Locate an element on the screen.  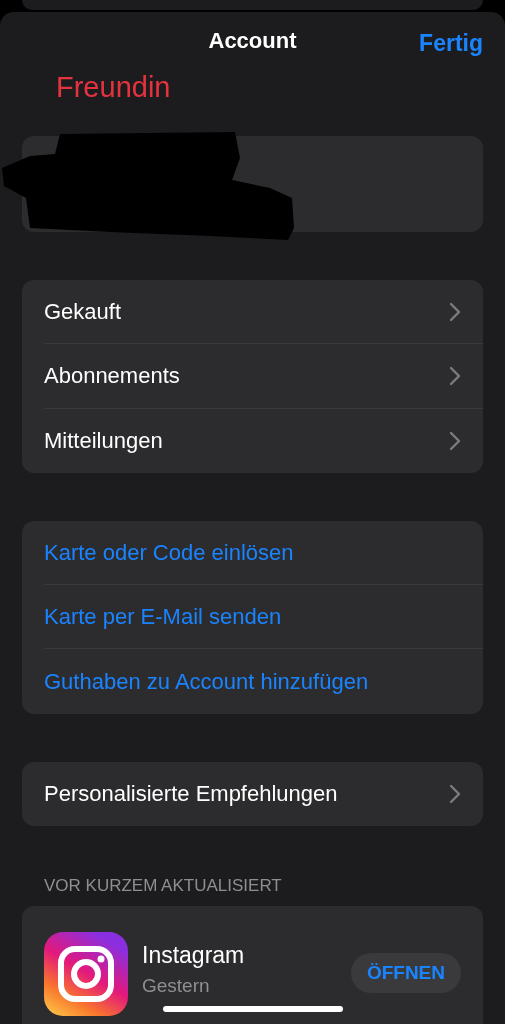
section-heading: VOR KURZEM AKTUALISIERT is located at coordinates (163, 886).